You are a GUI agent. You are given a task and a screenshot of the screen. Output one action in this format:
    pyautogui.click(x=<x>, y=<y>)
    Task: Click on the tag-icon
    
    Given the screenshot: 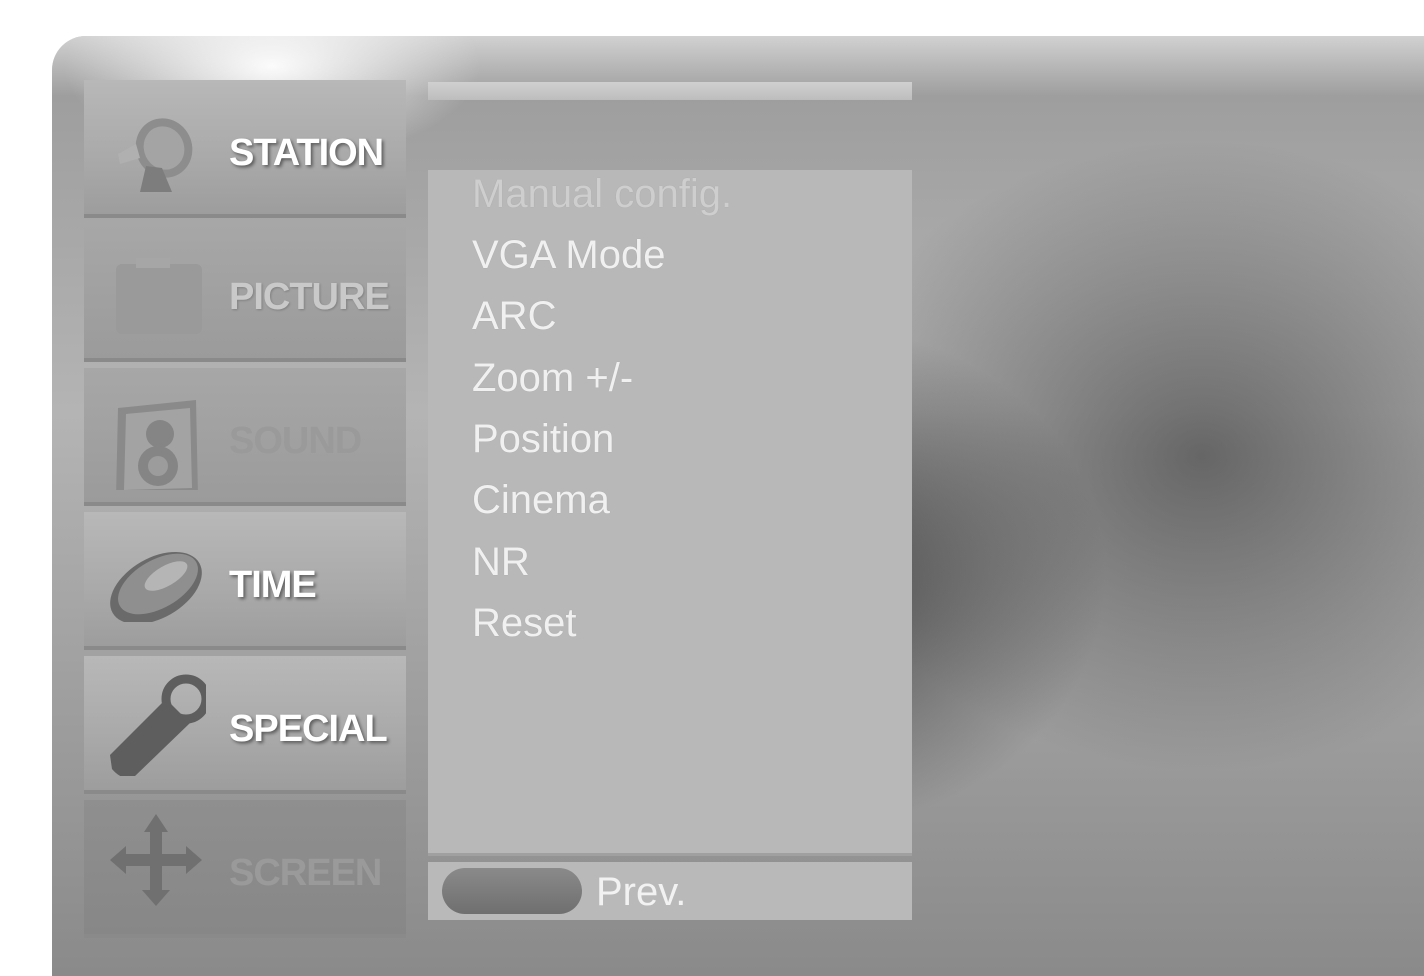 What is the action you would take?
    pyautogui.click(x=158, y=725)
    